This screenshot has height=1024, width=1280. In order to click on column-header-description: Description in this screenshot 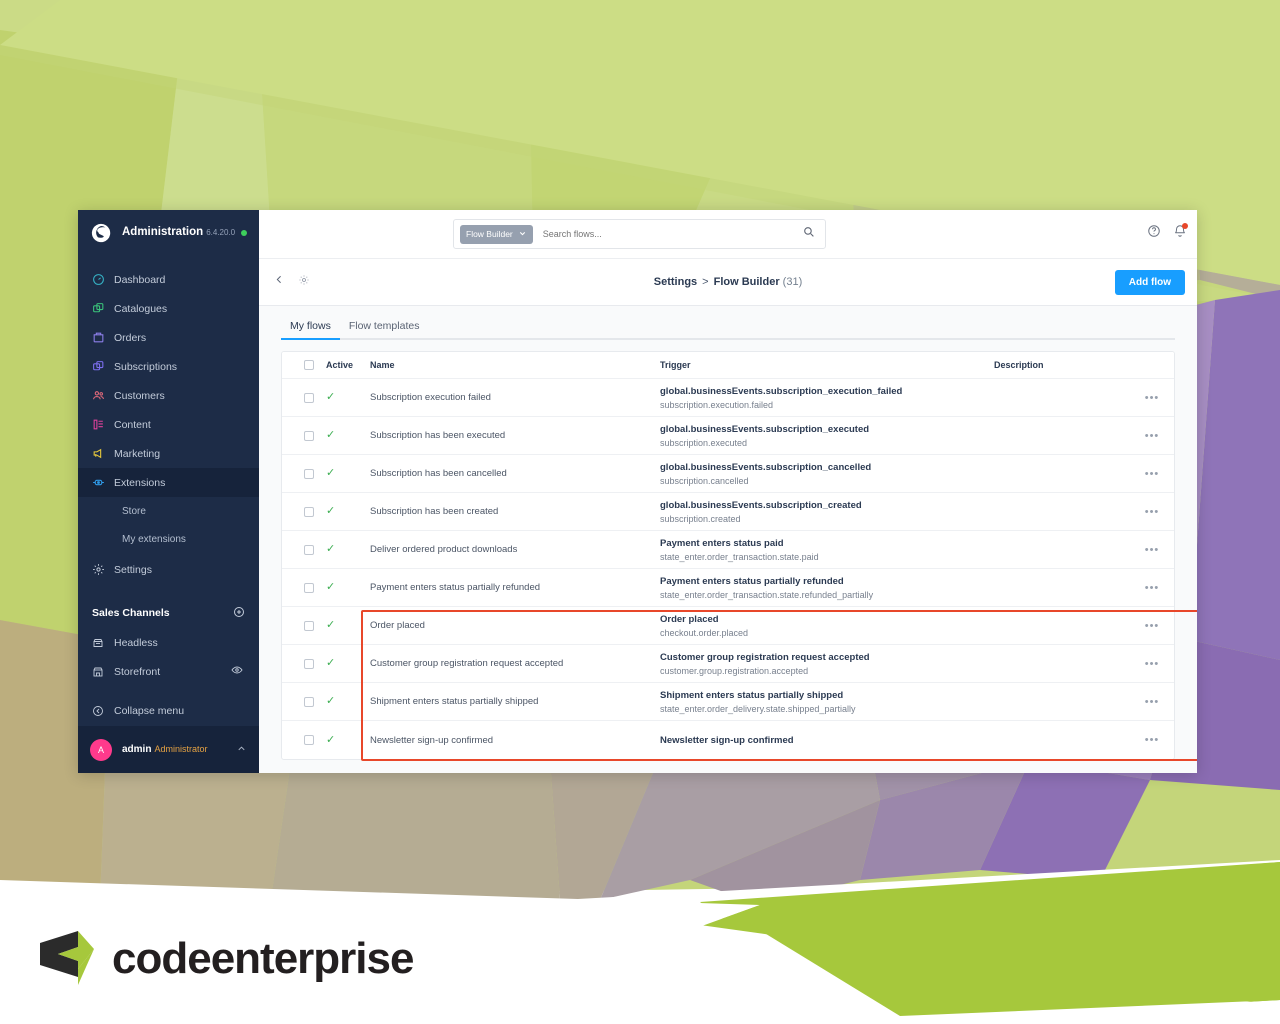, I will do `click(1019, 365)`.